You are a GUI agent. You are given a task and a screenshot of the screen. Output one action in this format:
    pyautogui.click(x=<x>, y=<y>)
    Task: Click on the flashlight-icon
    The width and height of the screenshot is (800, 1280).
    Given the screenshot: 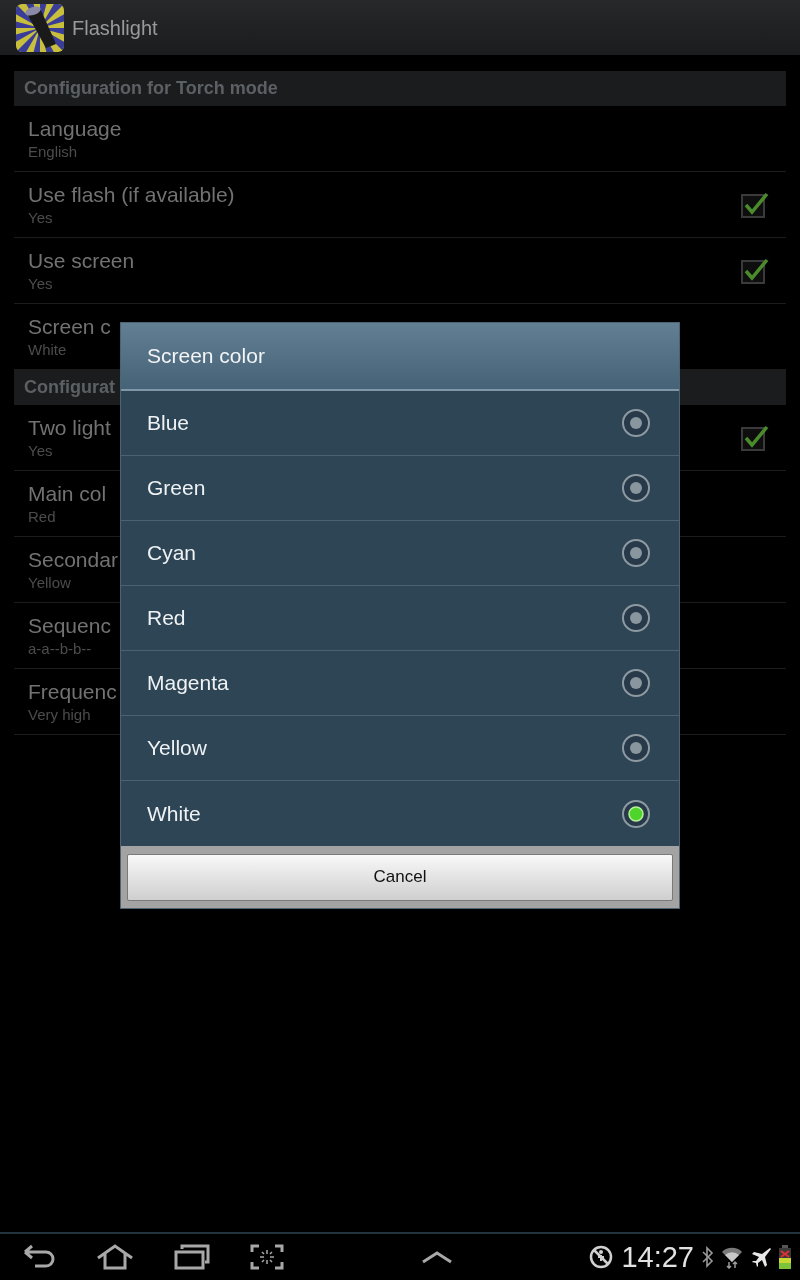 What is the action you would take?
    pyautogui.click(x=40, y=27)
    